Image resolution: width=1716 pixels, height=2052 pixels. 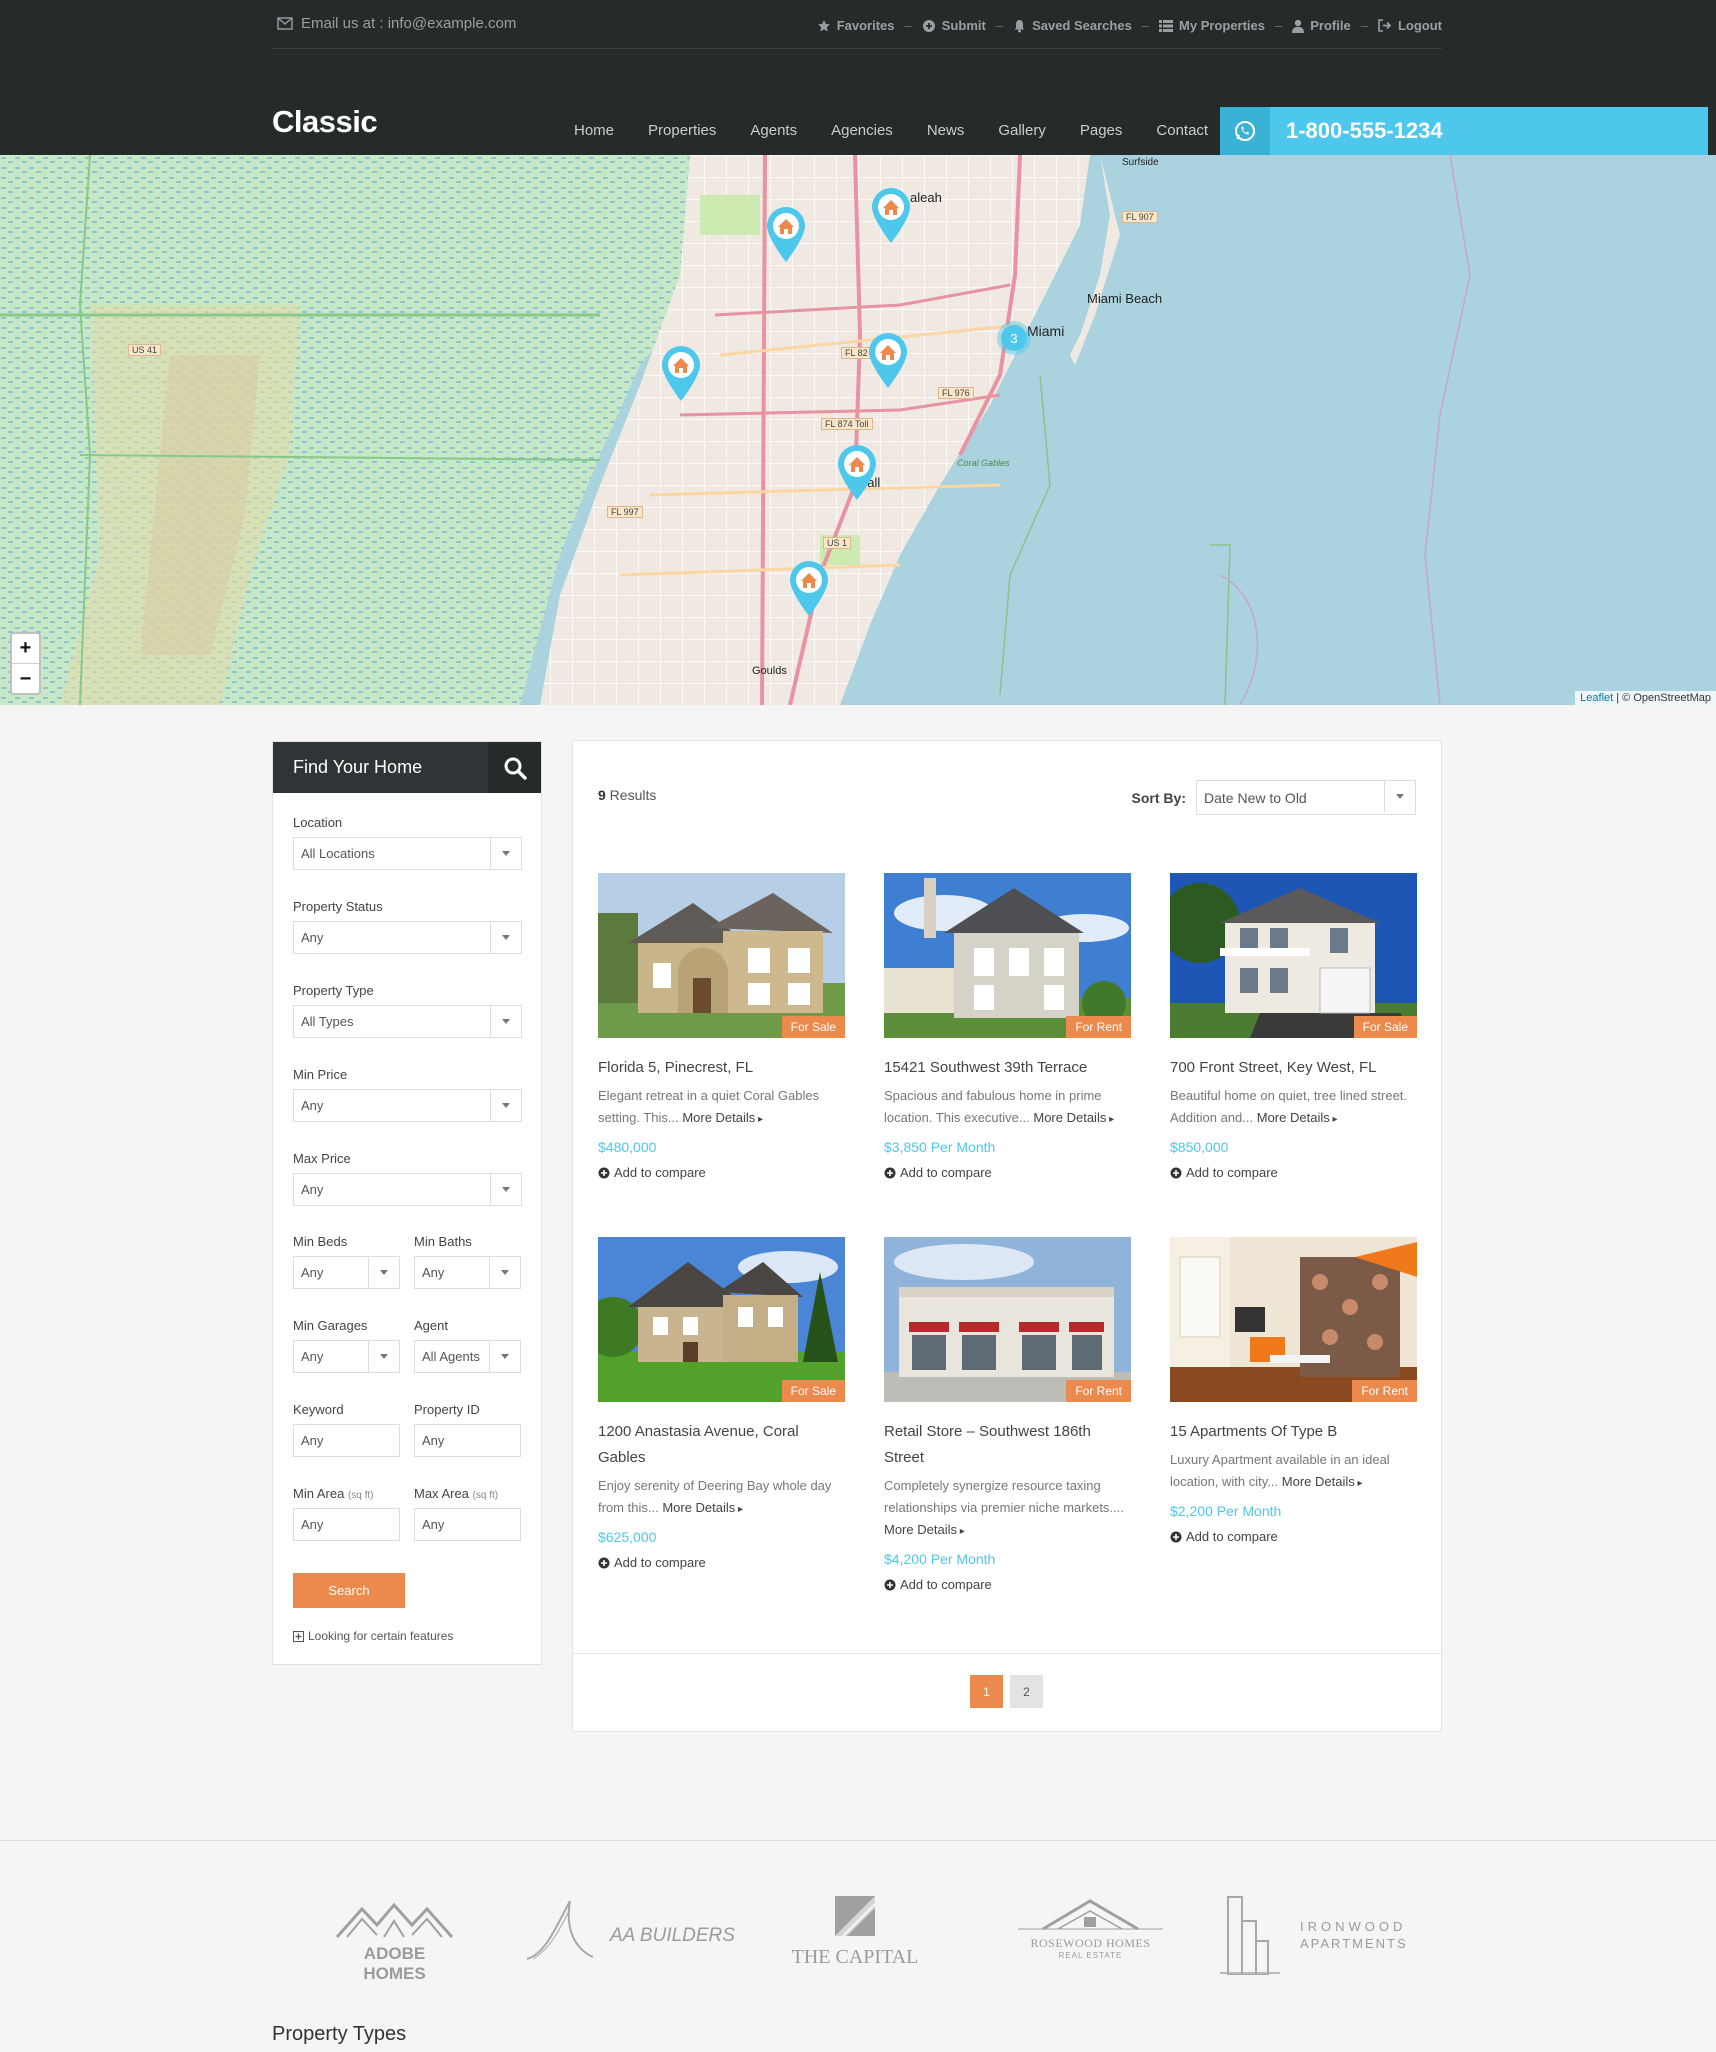 What do you see at coordinates (1090, 1929) in the screenshot?
I see `partner-logo-rosewood: ROSEWOOD HOMES REAL ESTATE` at bounding box center [1090, 1929].